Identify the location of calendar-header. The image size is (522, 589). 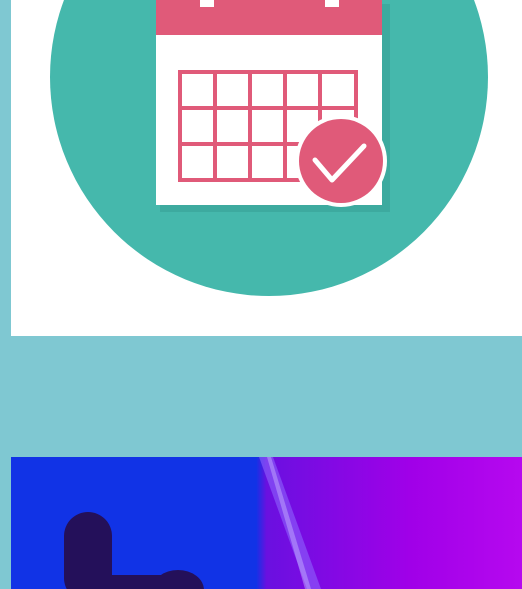
(269, 17).